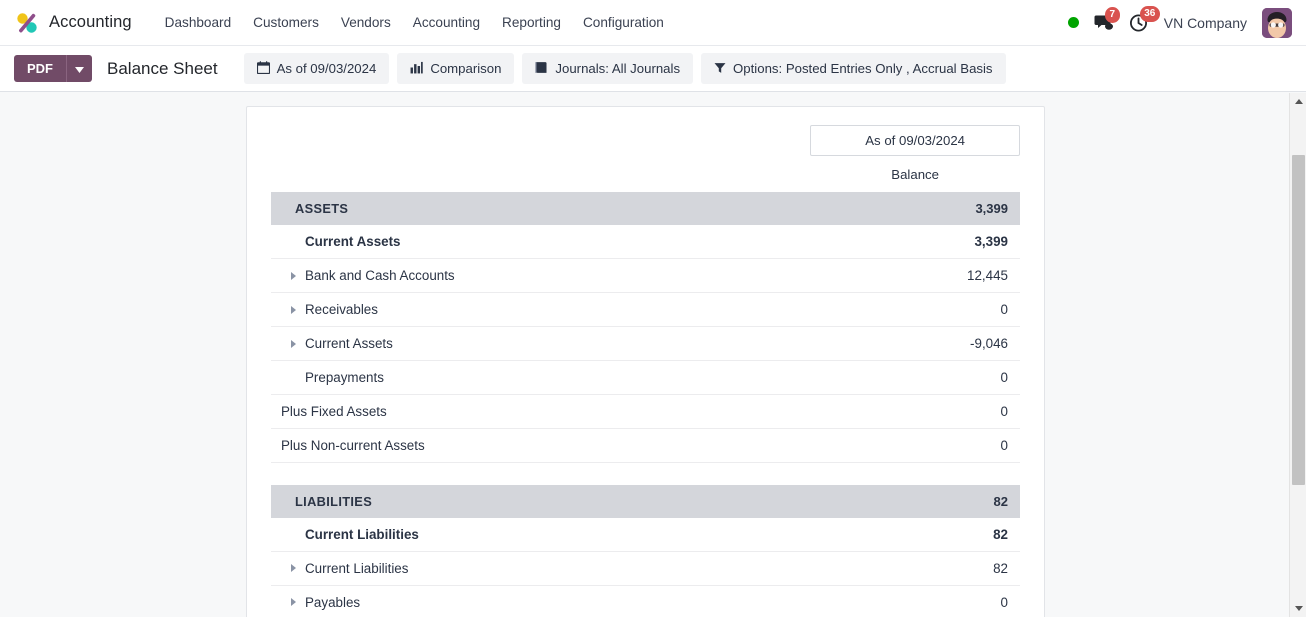 This screenshot has height=617, width=1306. I want to click on row-label: Bank and Cash Accounts, so click(380, 275).